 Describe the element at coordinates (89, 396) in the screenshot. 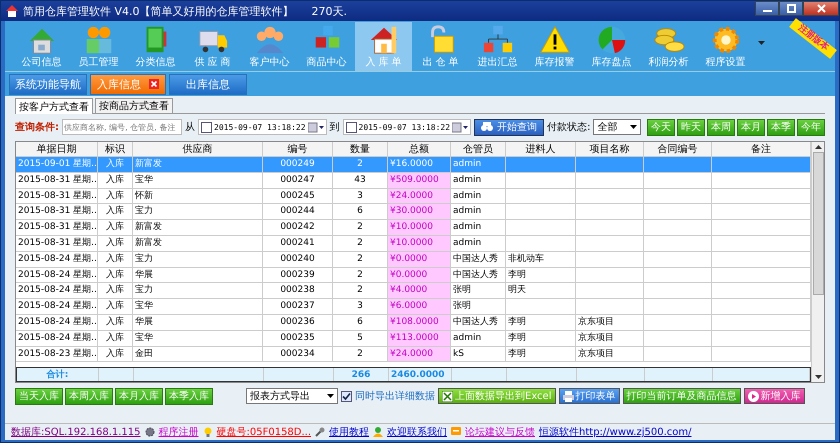

I see `filter-button: 本周入库` at that location.